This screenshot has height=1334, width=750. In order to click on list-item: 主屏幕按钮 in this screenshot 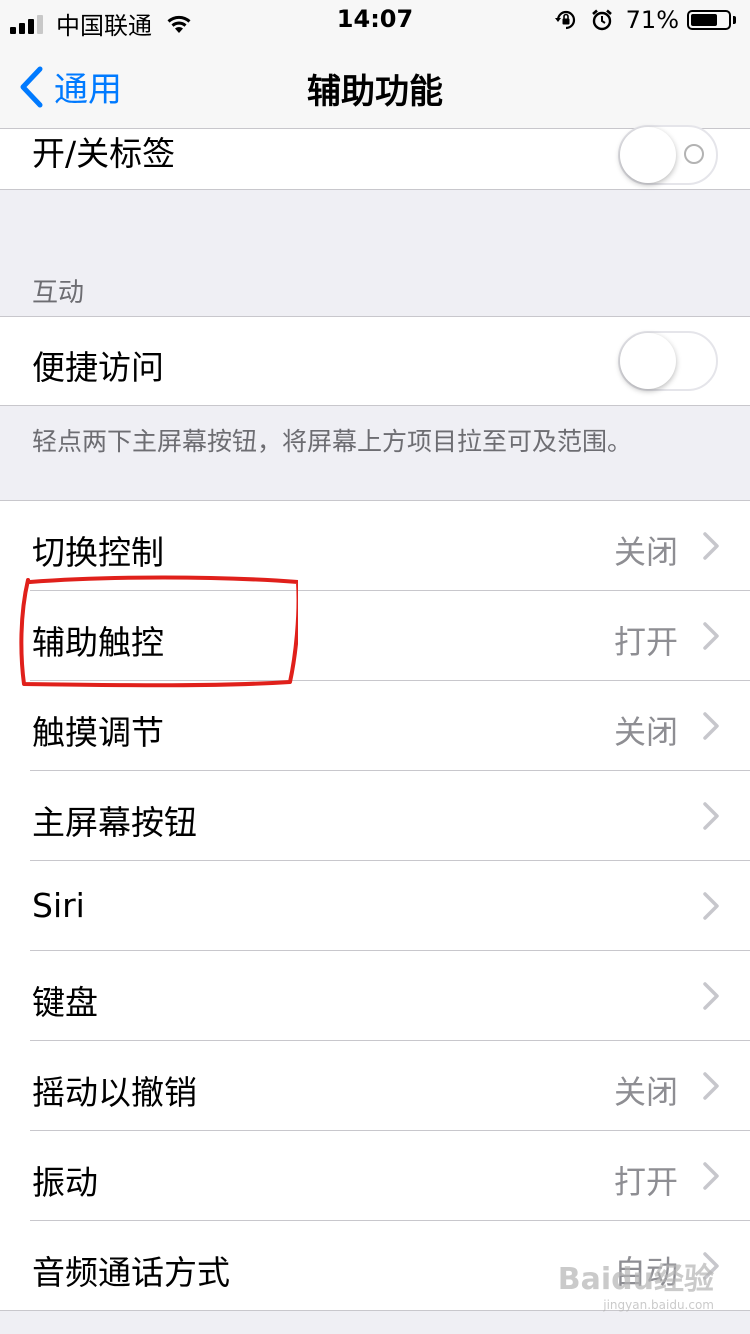, I will do `click(375, 816)`.